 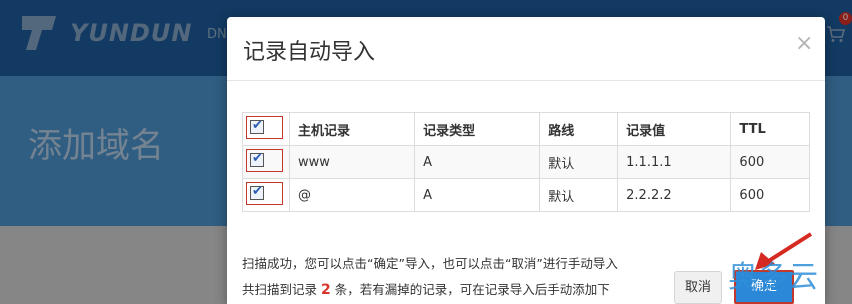 I want to click on table-row: @ A 默认 2.2.2.2 600, so click(x=526, y=195).